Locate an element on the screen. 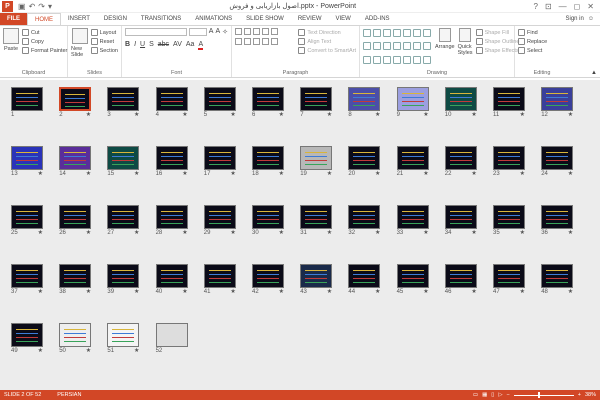 The height and width of the screenshot is (400, 600). tab-view: VIEW is located at coordinates (343, 19).